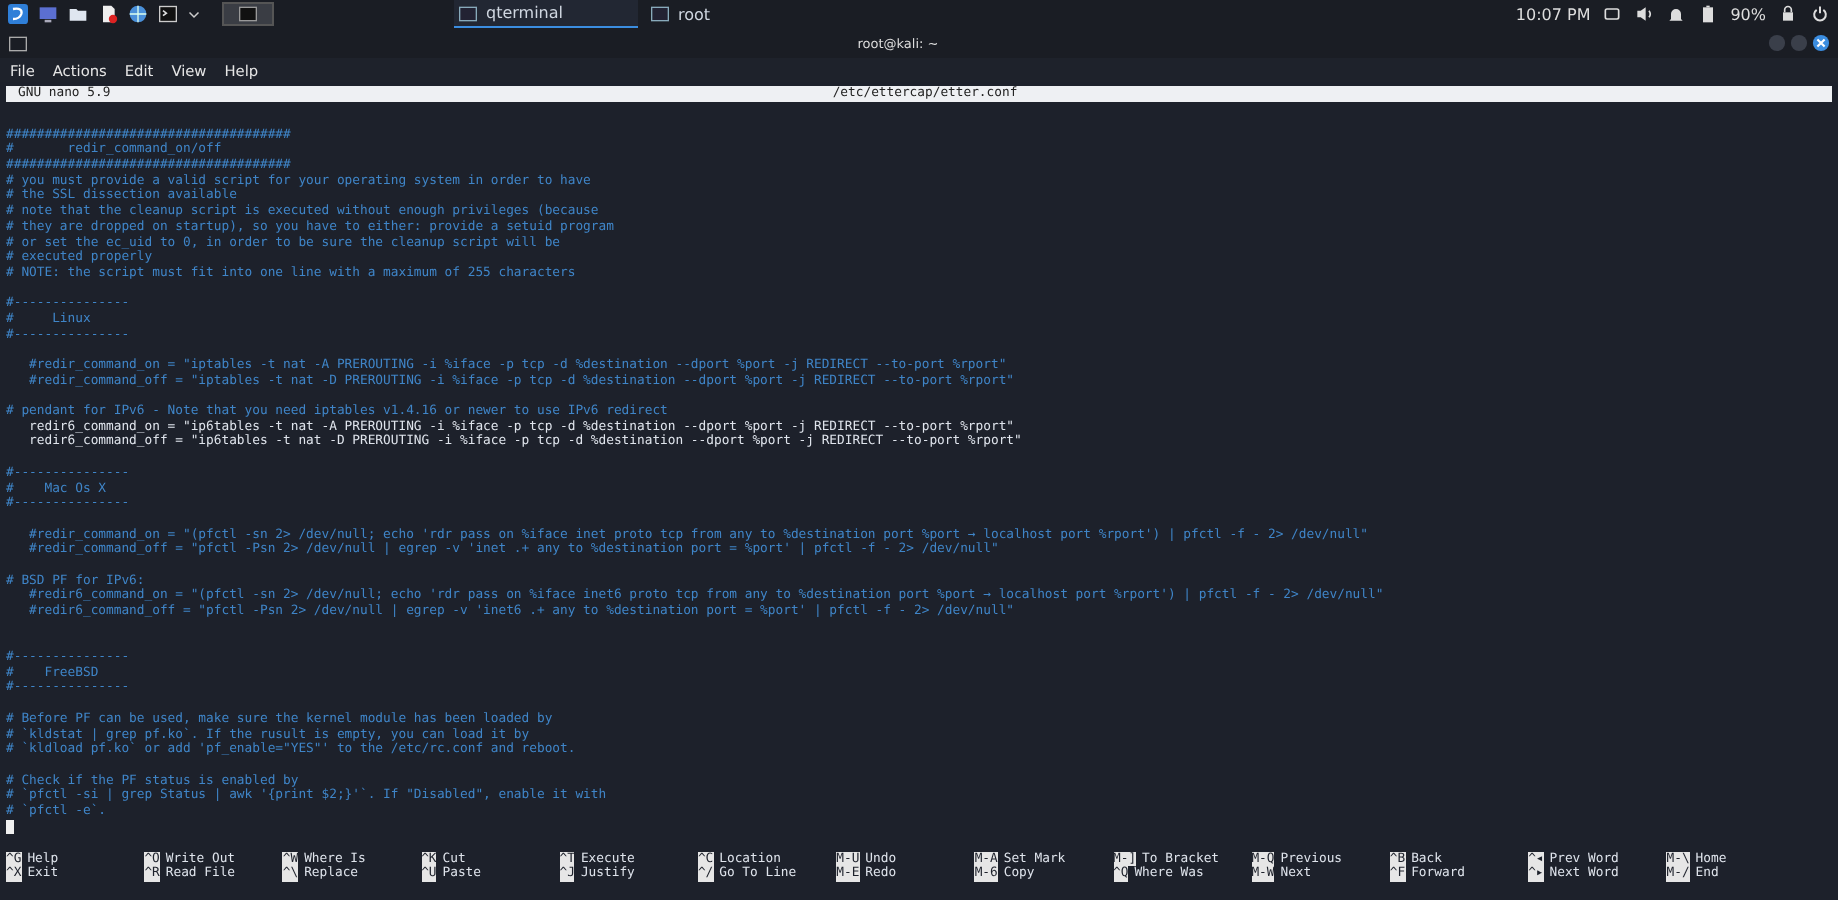 This screenshot has width=1838, height=900. Describe the element at coordinates (108, 14) in the screenshot. I see `document-icon` at that location.